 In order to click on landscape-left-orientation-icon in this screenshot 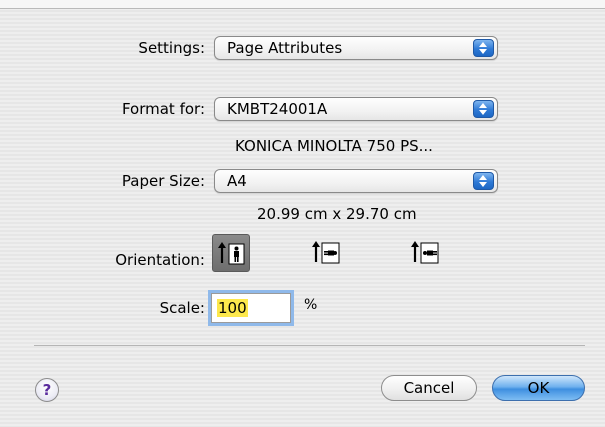, I will do `click(326, 252)`.